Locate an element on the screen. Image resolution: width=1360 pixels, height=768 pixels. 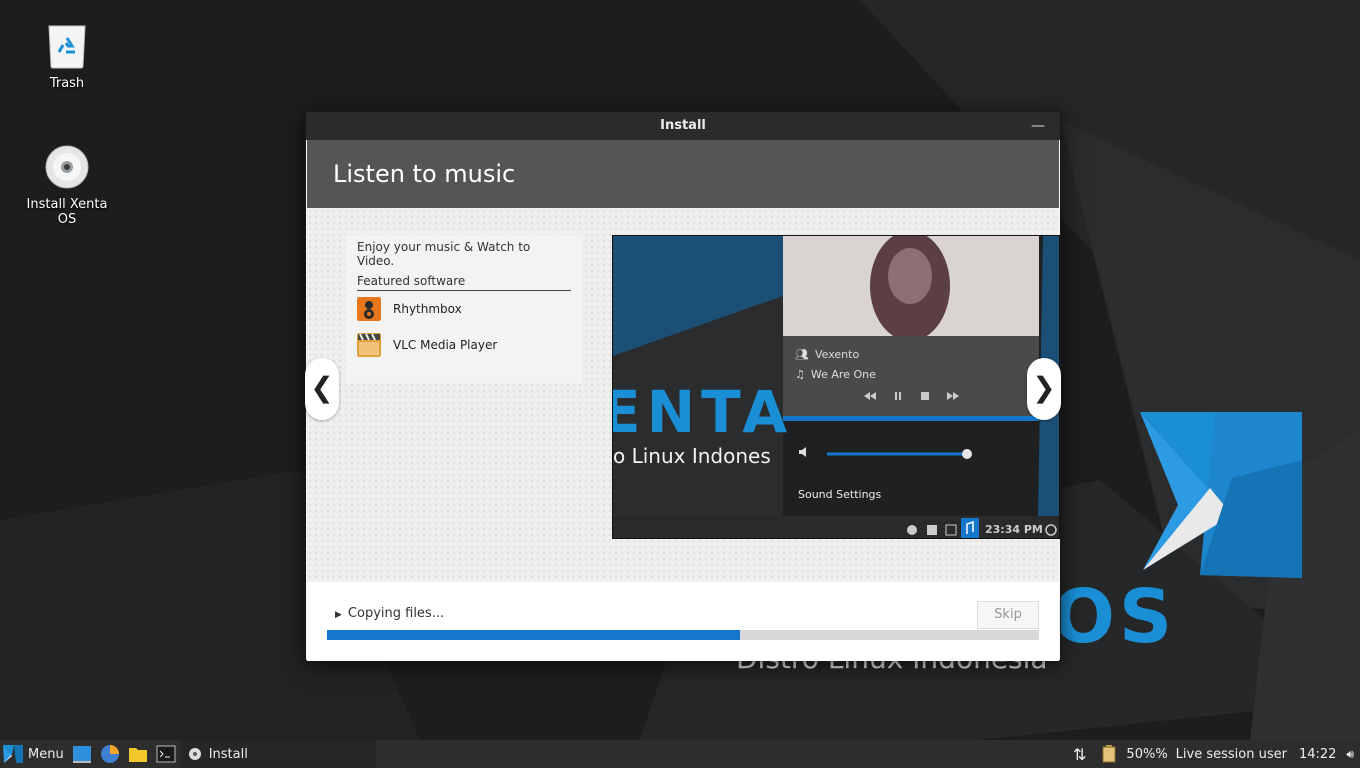
window-title: Install is located at coordinates (683, 125).